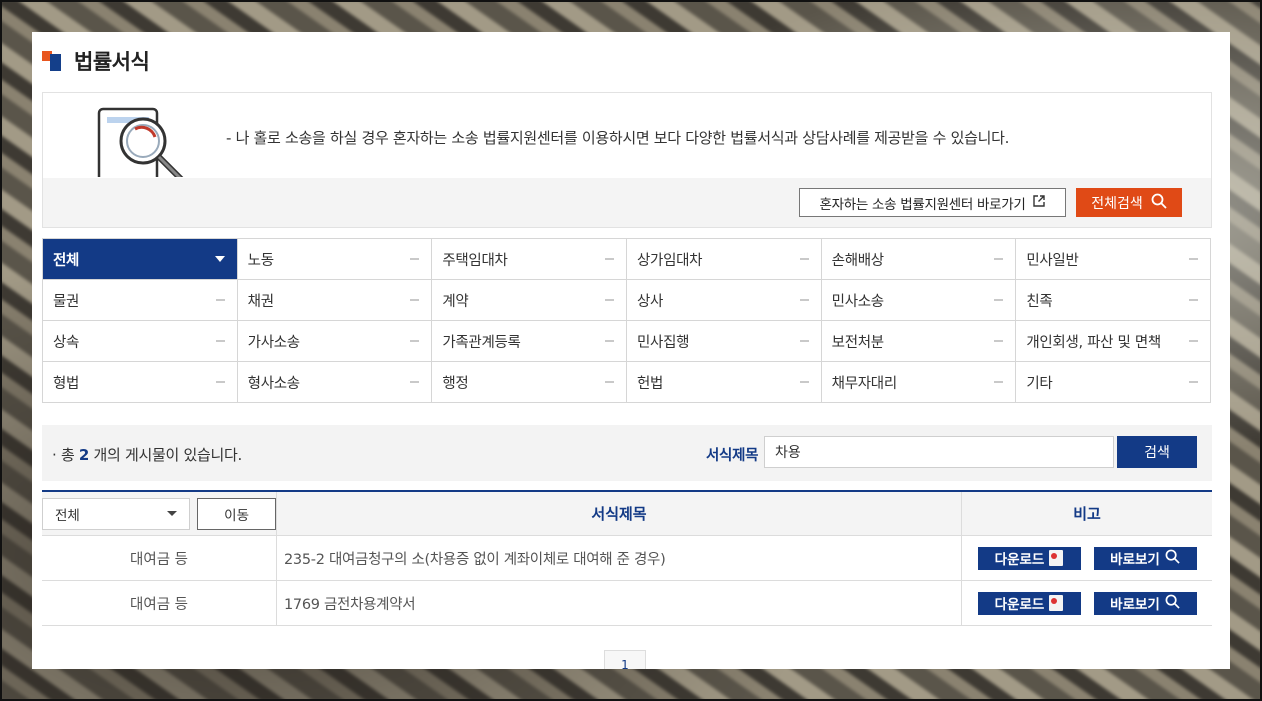  What do you see at coordinates (1113, 300) in the screenshot?
I see `category-item: 친족` at bounding box center [1113, 300].